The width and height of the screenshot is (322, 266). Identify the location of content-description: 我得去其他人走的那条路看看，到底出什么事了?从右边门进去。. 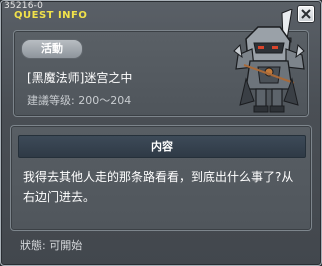
(158, 187).